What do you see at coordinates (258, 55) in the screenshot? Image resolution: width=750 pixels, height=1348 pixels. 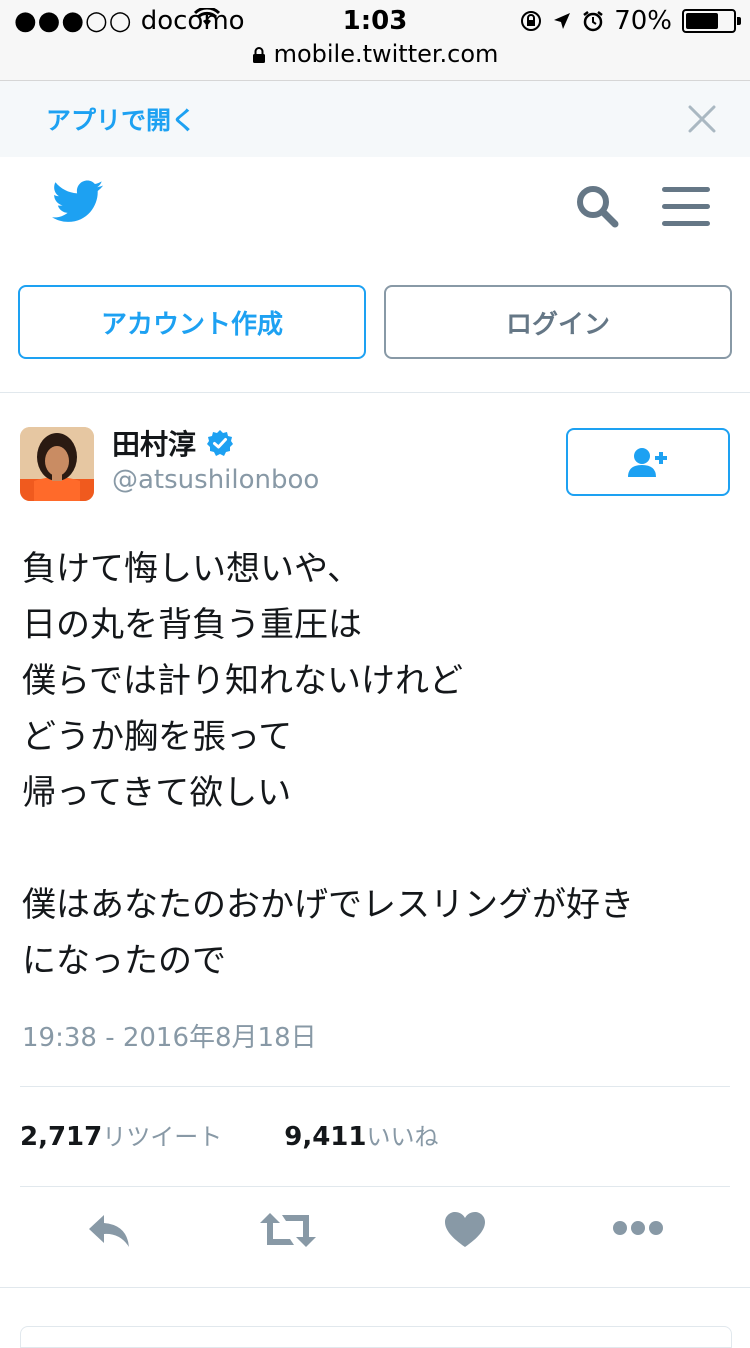 I see `lock-icon` at bounding box center [258, 55].